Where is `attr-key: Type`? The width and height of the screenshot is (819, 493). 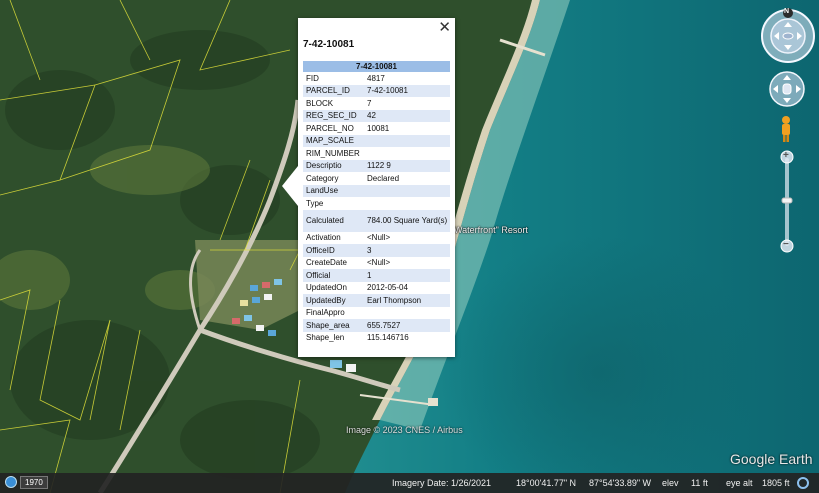 attr-key: Type is located at coordinates (333, 203).